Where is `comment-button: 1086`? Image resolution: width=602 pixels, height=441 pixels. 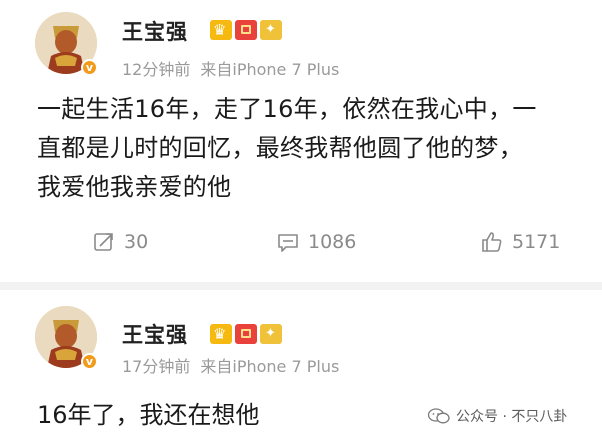 comment-button: 1086 is located at coordinates (316, 242).